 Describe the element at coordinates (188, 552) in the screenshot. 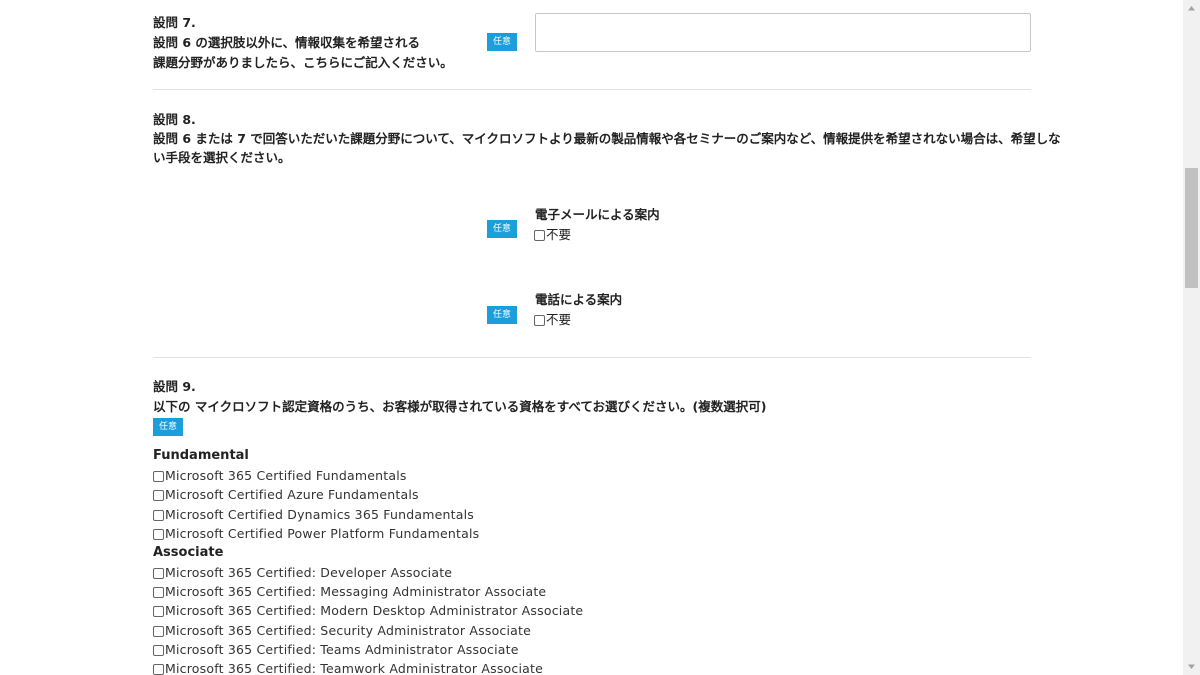

I see `group-heading-associate: Associate` at that location.